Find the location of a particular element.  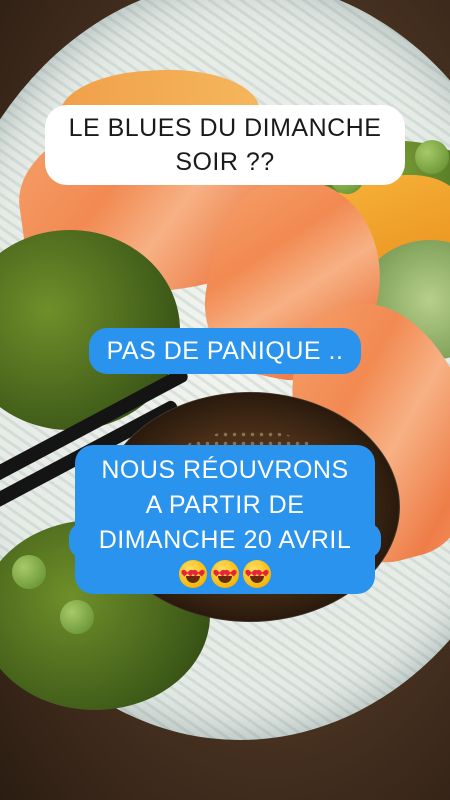

reopen-line-3: DIMANCHE 20 AVRIL is located at coordinates (225, 540).